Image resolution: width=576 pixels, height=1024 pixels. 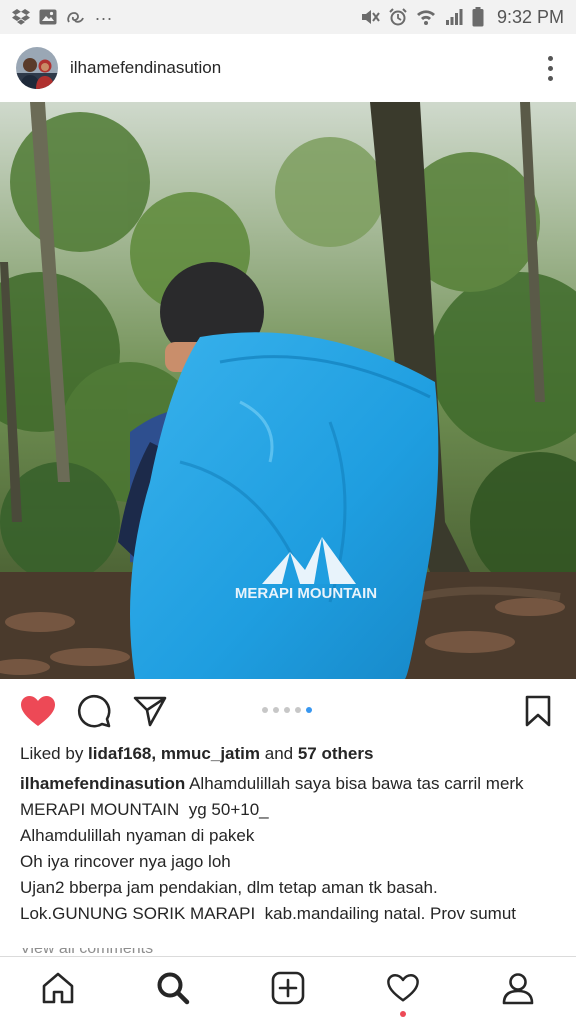 What do you see at coordinates (119, 753) in the screenshot?
I see `liker-username: lidaf168` at bounding box center [119, 753].